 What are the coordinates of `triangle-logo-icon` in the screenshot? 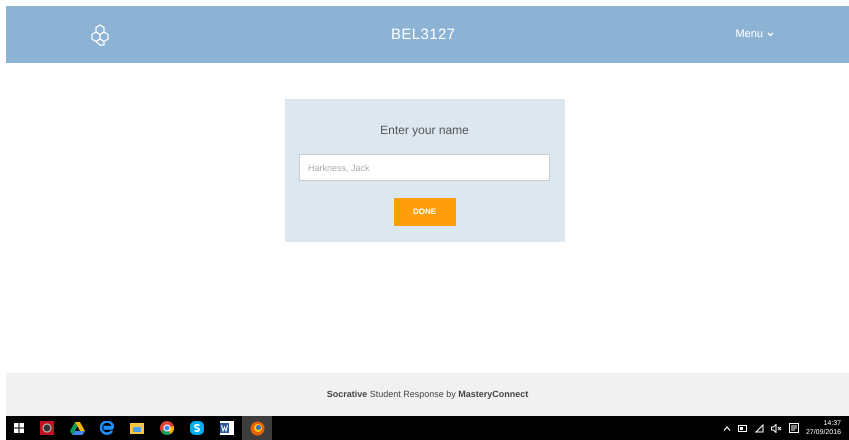 It's located at (77, 428).